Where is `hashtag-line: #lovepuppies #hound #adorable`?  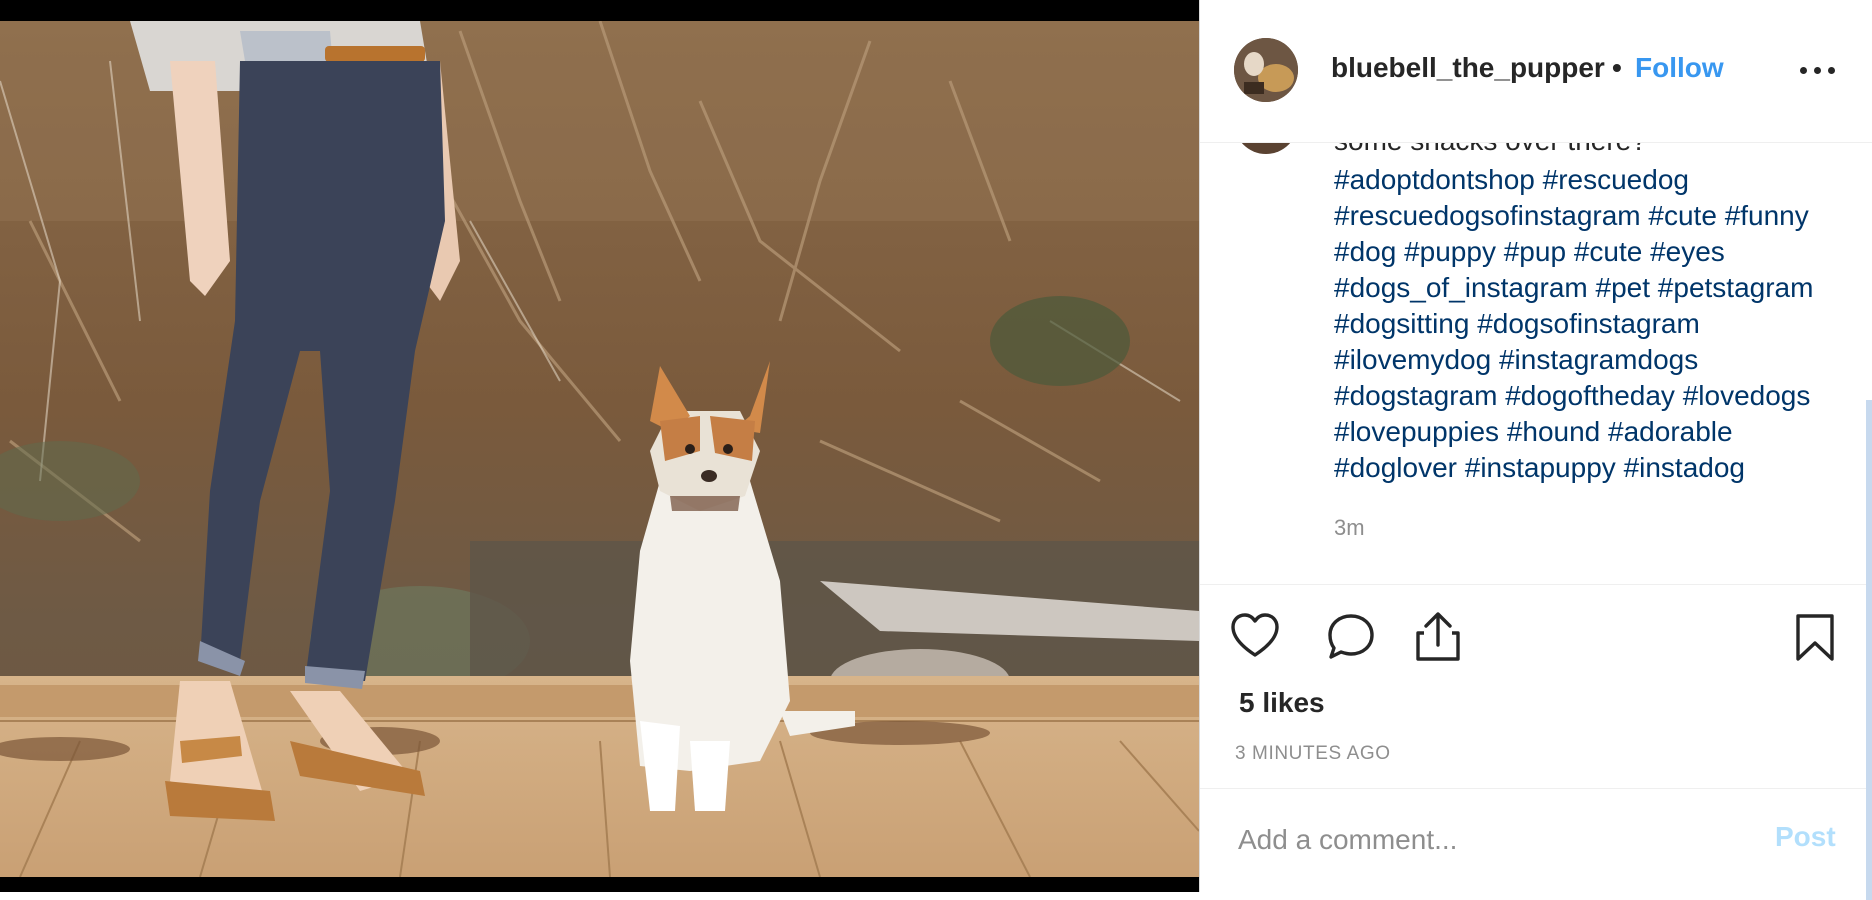 hashtag-line: #lovepuppies #hound #adorable is located at coordinates (1594, 432).